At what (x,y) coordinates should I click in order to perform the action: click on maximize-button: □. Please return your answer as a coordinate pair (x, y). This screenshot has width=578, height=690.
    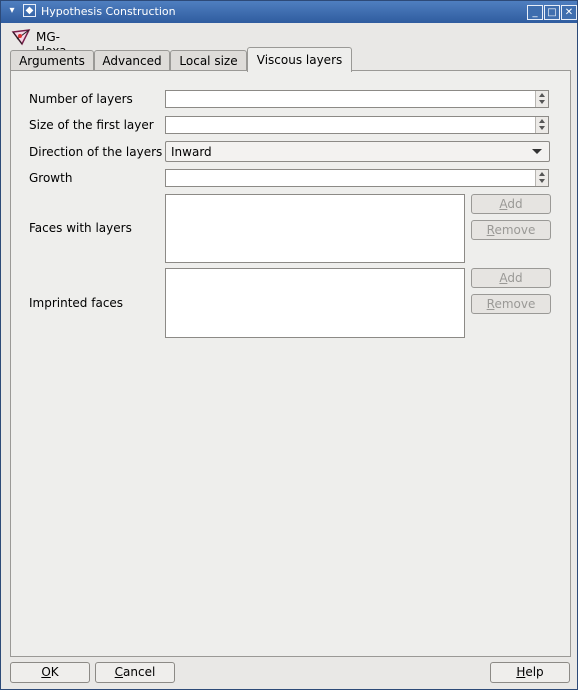
    Looking at the image, I should click on (552, 12).